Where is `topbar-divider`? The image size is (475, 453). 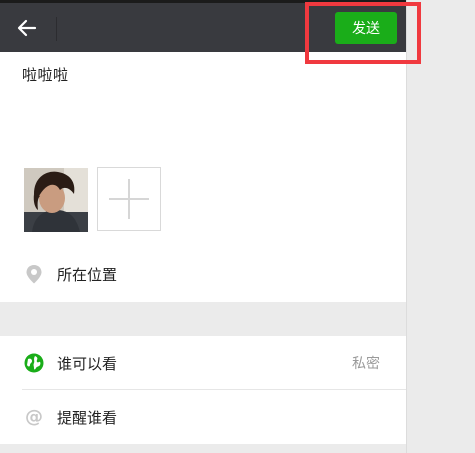
topbar-divider is located at coordinates (56, 29).